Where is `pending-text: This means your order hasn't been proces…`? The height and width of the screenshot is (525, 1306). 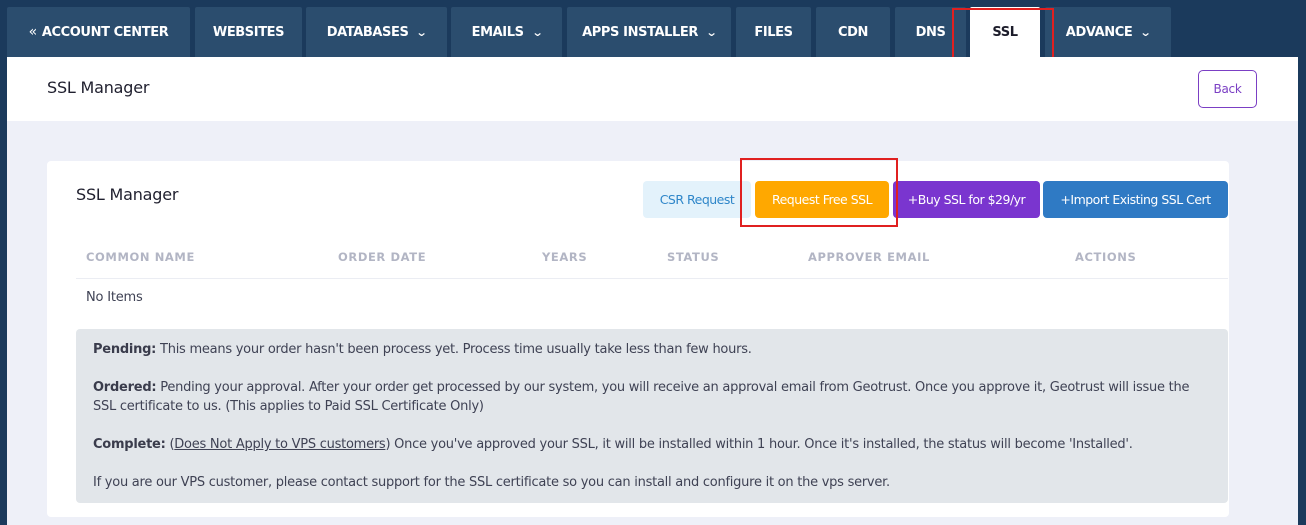
pending-text: This means your order hasn't been proces… is located at coordinates (454, 349).